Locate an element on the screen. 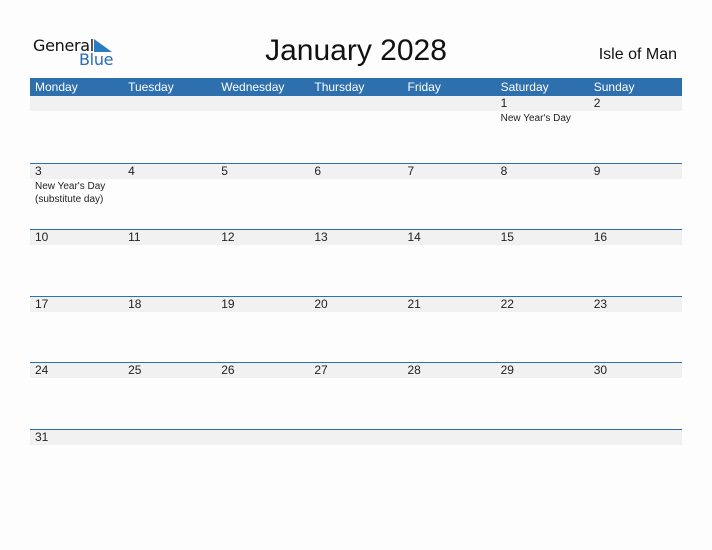 The image size is (712, 550). day-cell: 11 is located at coordinates (169, 237).